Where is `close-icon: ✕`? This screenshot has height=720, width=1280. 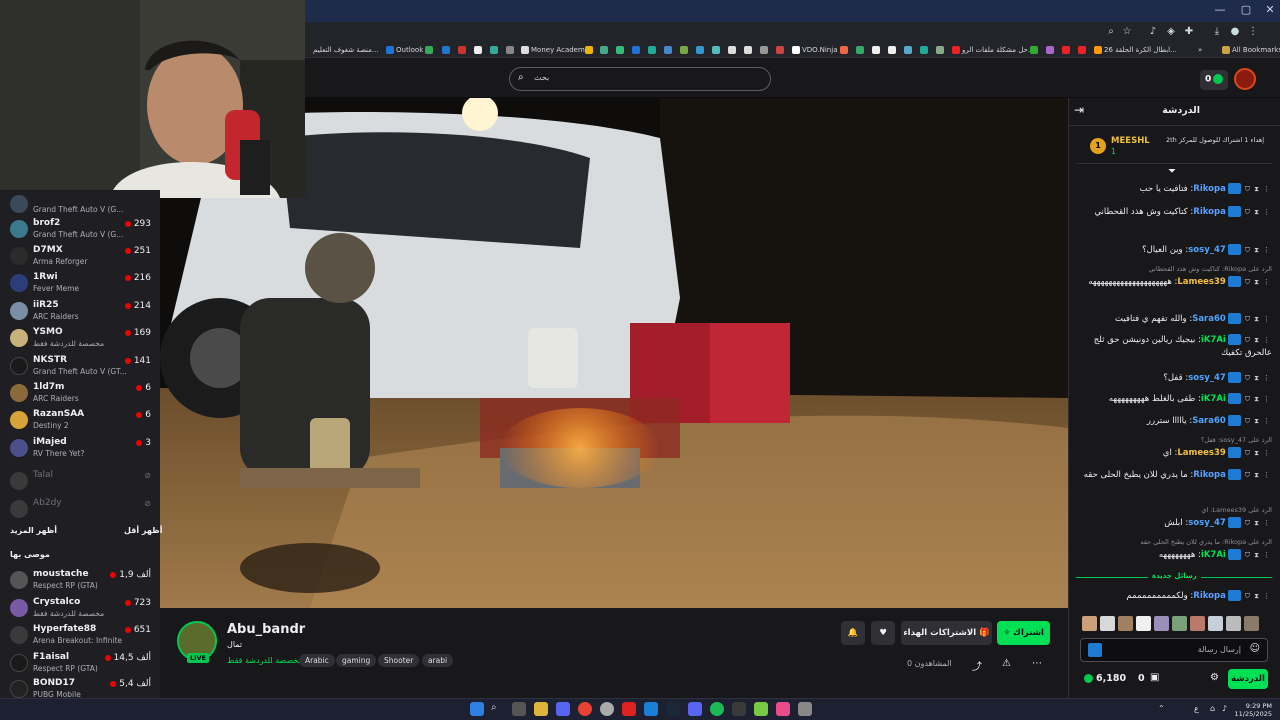 close-icon: ✕ is located at coordinates (1270, 11).